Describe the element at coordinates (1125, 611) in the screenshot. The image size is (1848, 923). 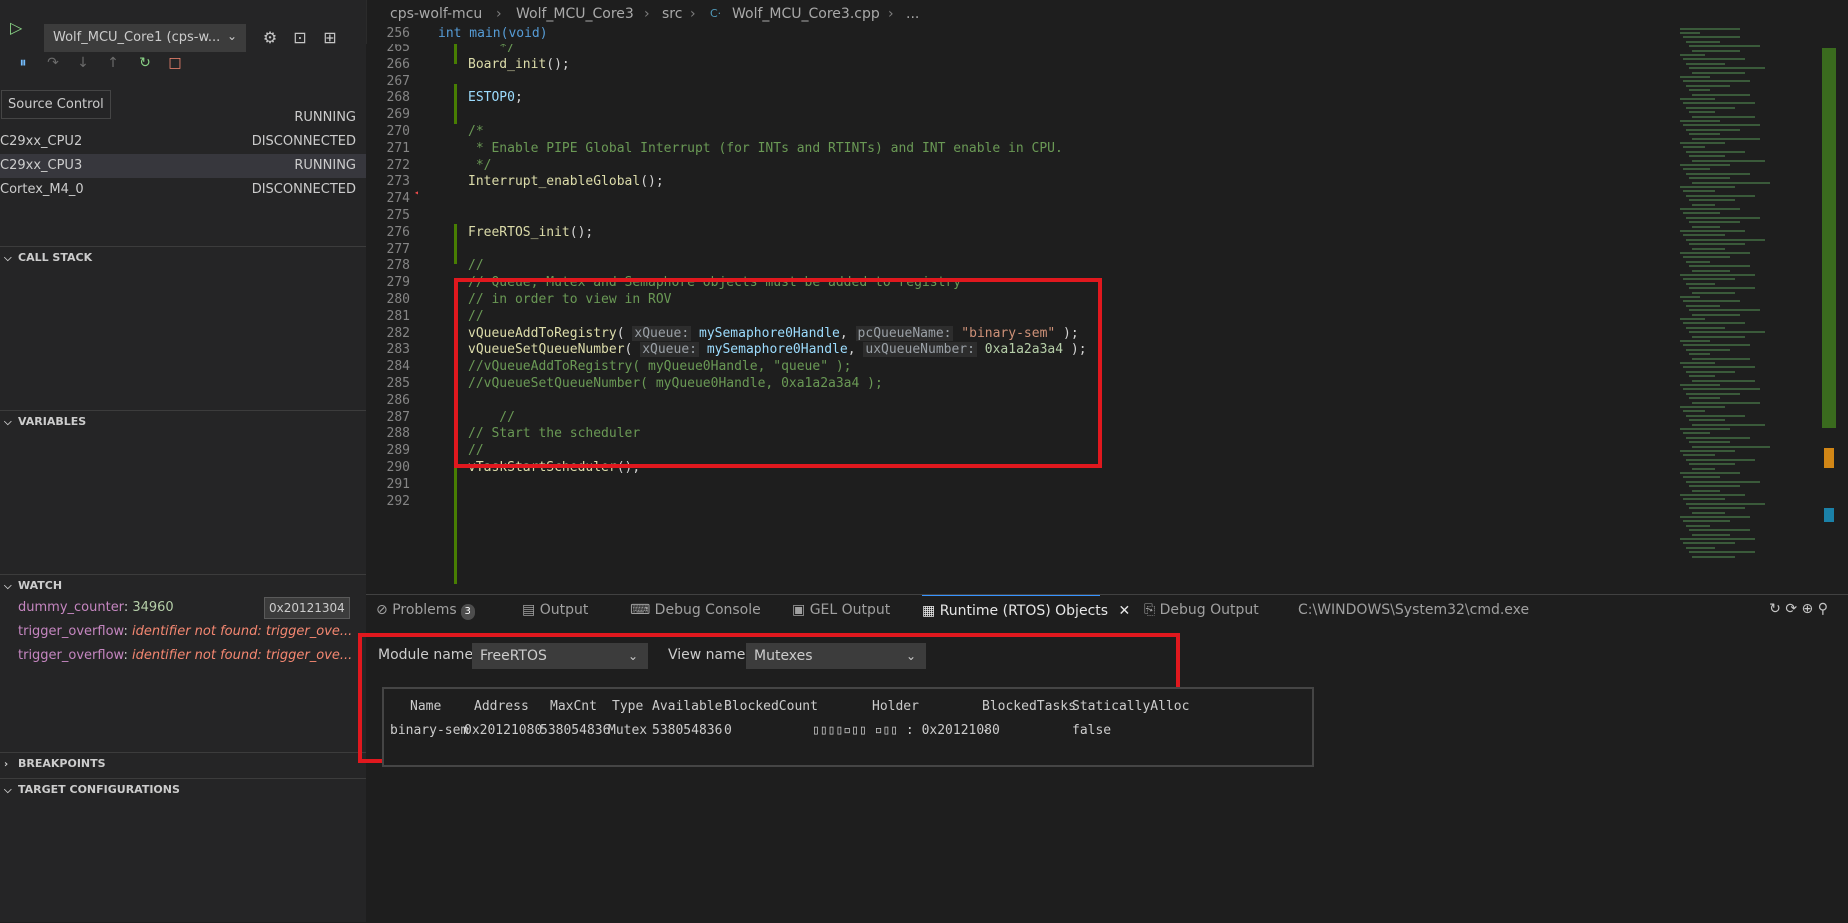
I see `close-icon: ✕` at that location.